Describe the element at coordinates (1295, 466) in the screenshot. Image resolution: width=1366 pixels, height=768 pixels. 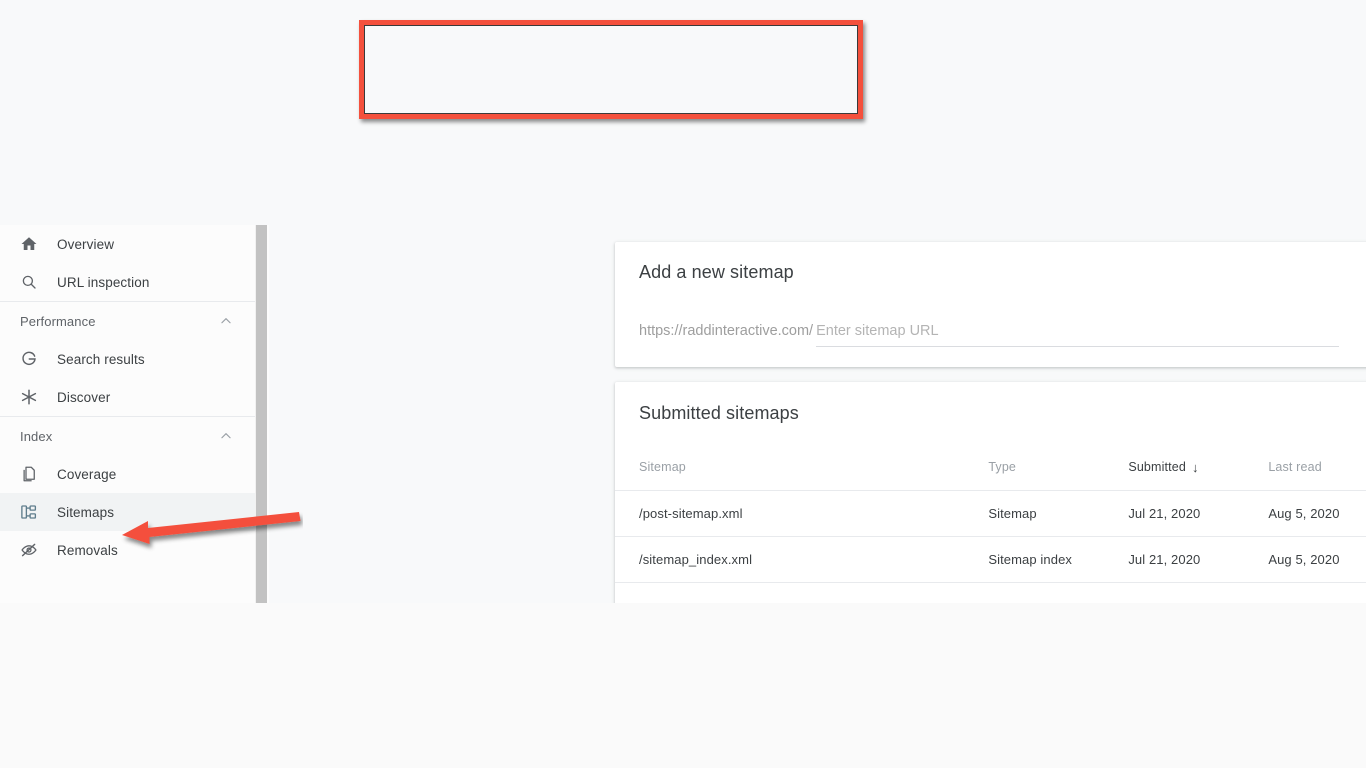
I see `column-label: Last read` at that location.